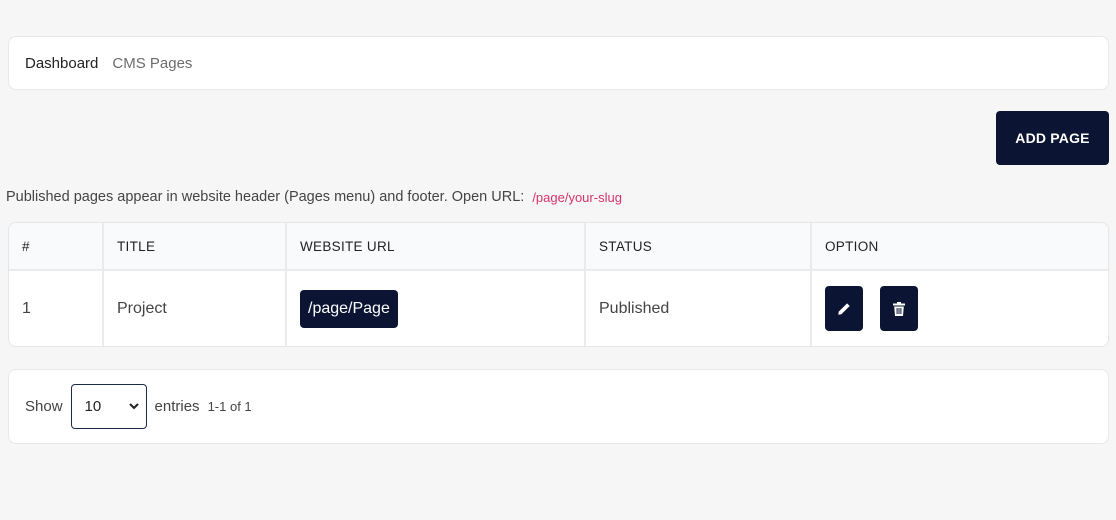  Describe the element at coordinates (195, 247) in the screenshot. I see `column-header-title: TITLE` at that location.